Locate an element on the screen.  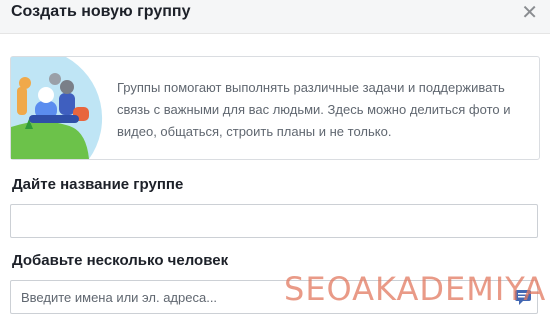
message-icon is located at coordinates (523, 297).